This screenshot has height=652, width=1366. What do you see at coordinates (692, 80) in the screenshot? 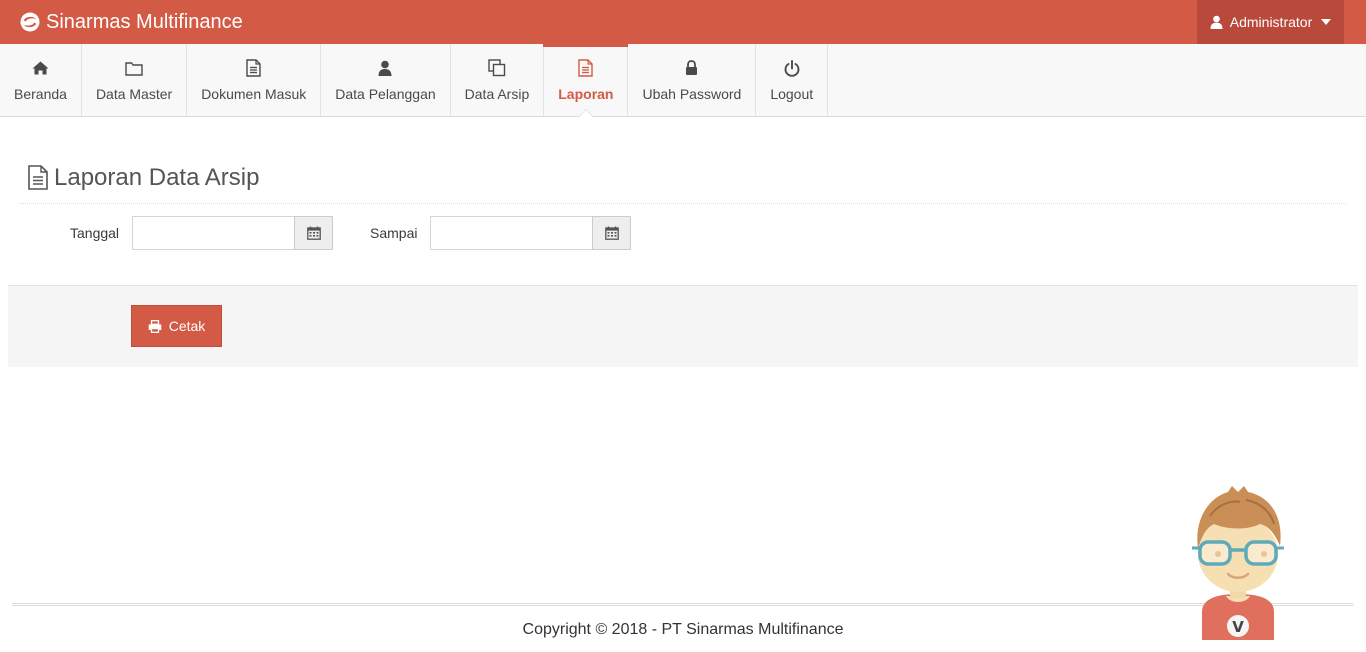
I see `nav-item-ubah-password: Ubah Password` at bounding box center [692, 80].